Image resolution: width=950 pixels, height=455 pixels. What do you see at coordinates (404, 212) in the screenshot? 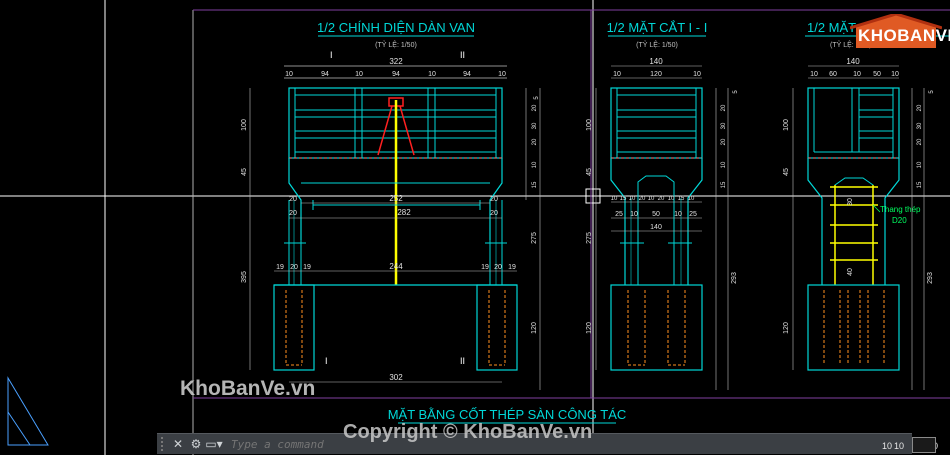
I see `svg-text: 282` at bounding box center [404, 212].